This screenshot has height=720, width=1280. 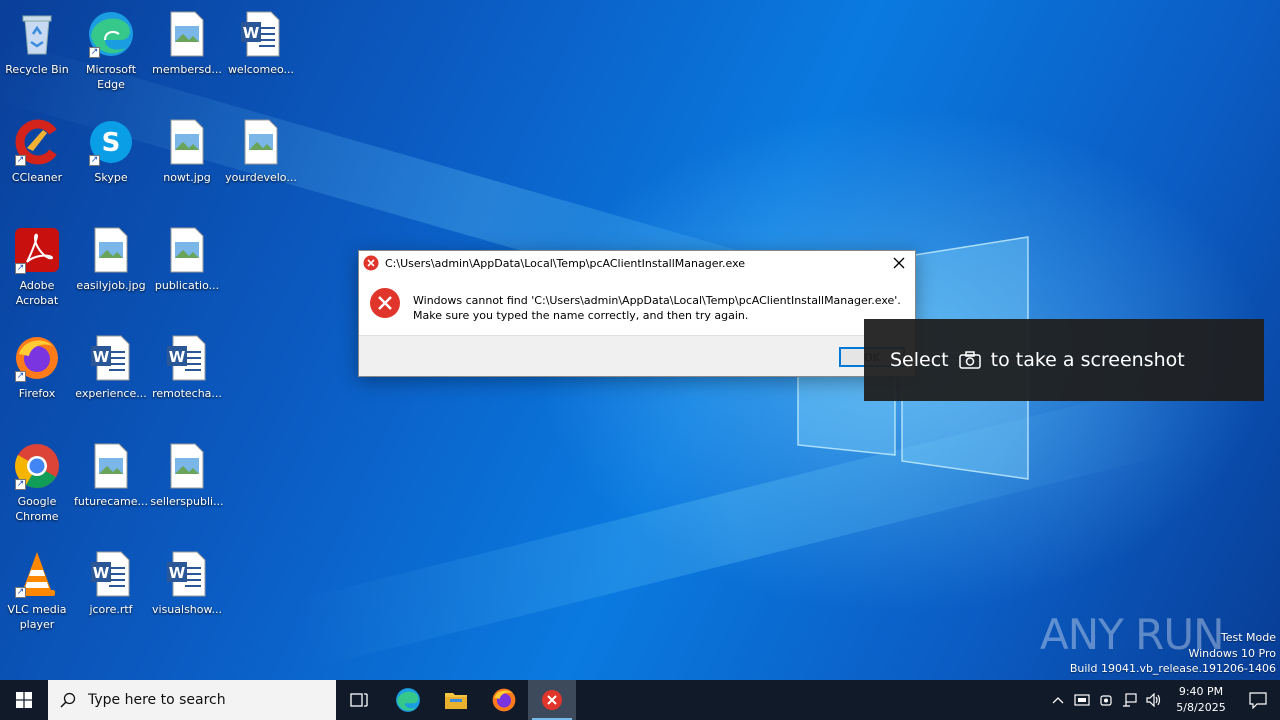 I want to click on skype-icon: S ↗, so click(x=111, y=142).